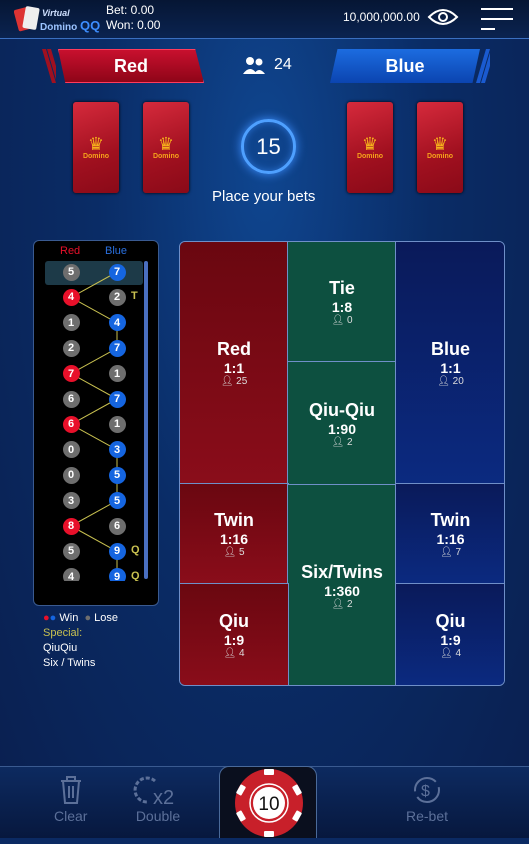 The image size is (529, 844). What do you see at coordinates (158, 816) in the screenshot?
I see `double-label: Double` at bounding box center [158, 816].